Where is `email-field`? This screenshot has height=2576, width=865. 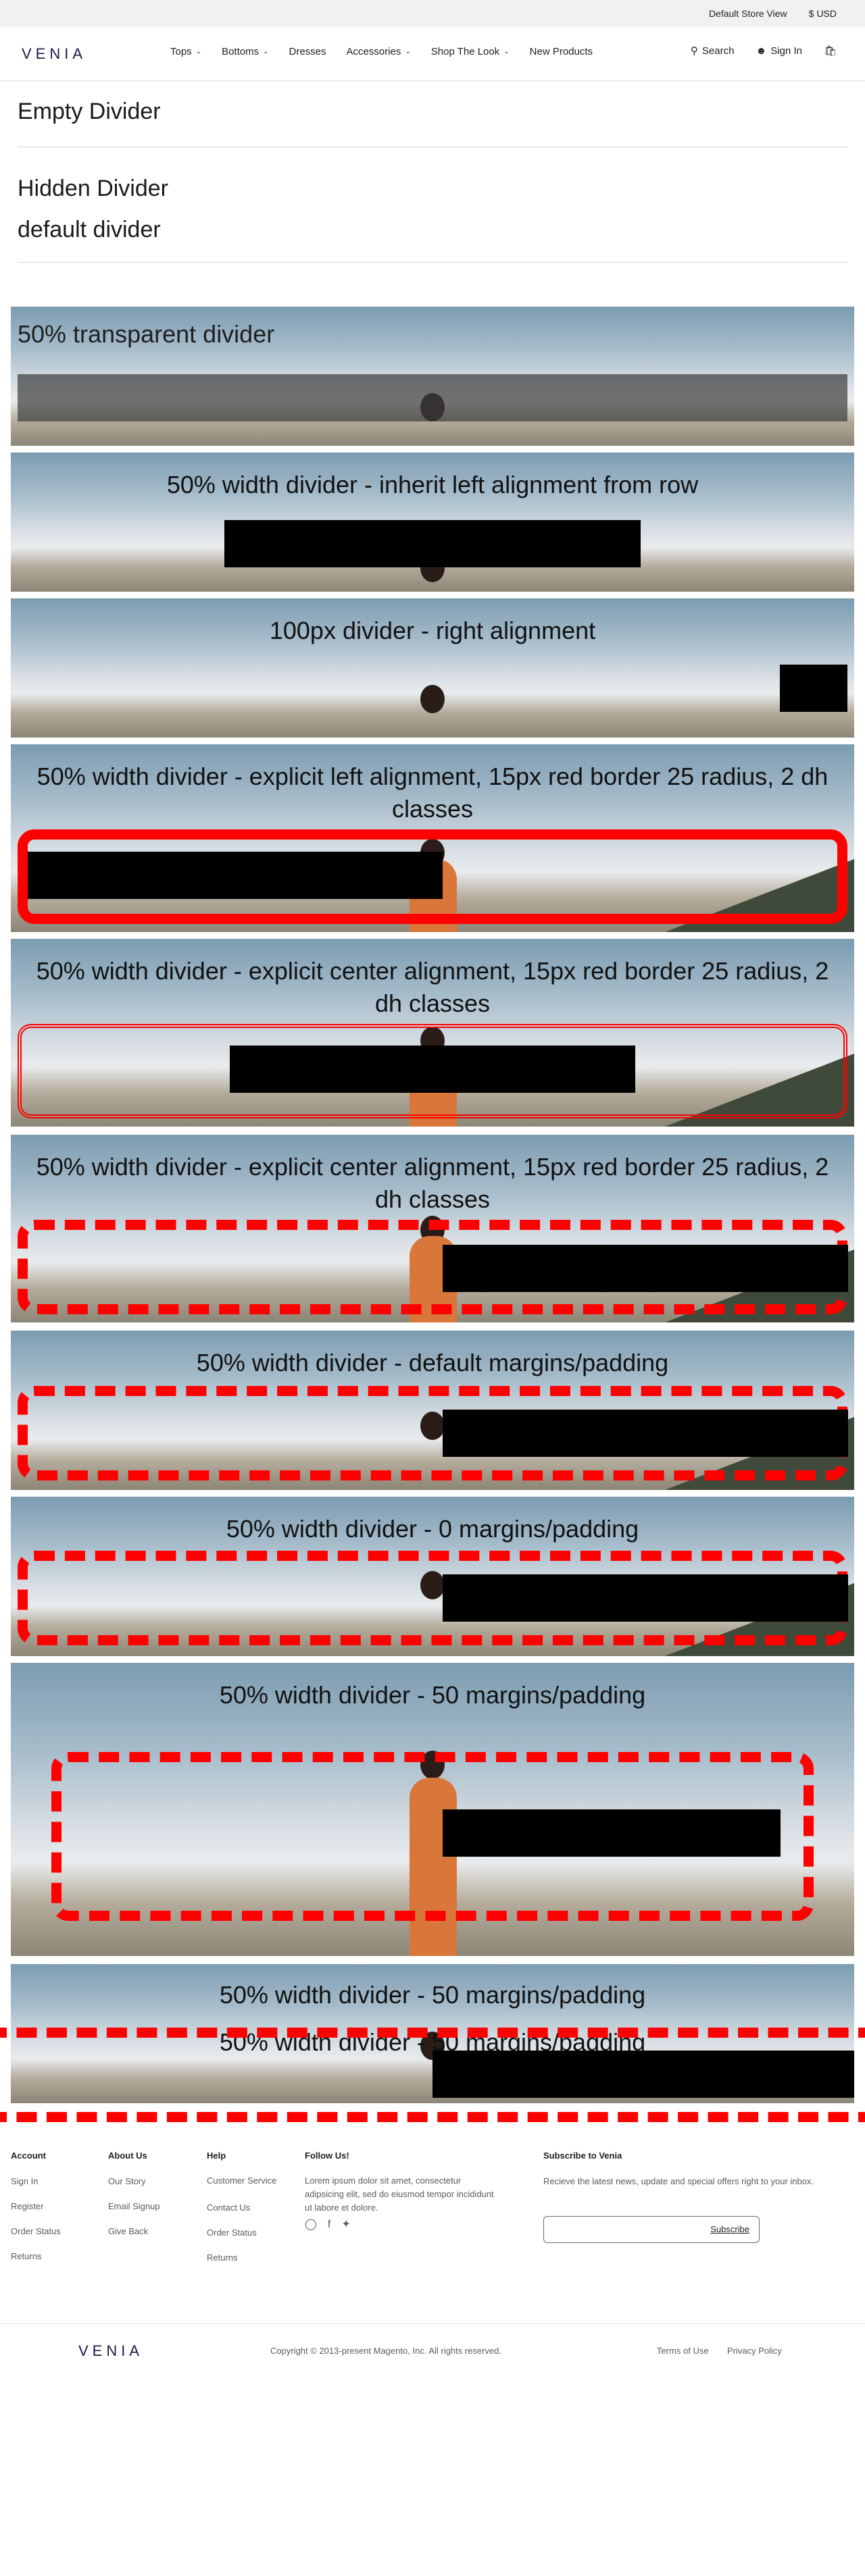
email-field is located at coordinates (623, 2229).